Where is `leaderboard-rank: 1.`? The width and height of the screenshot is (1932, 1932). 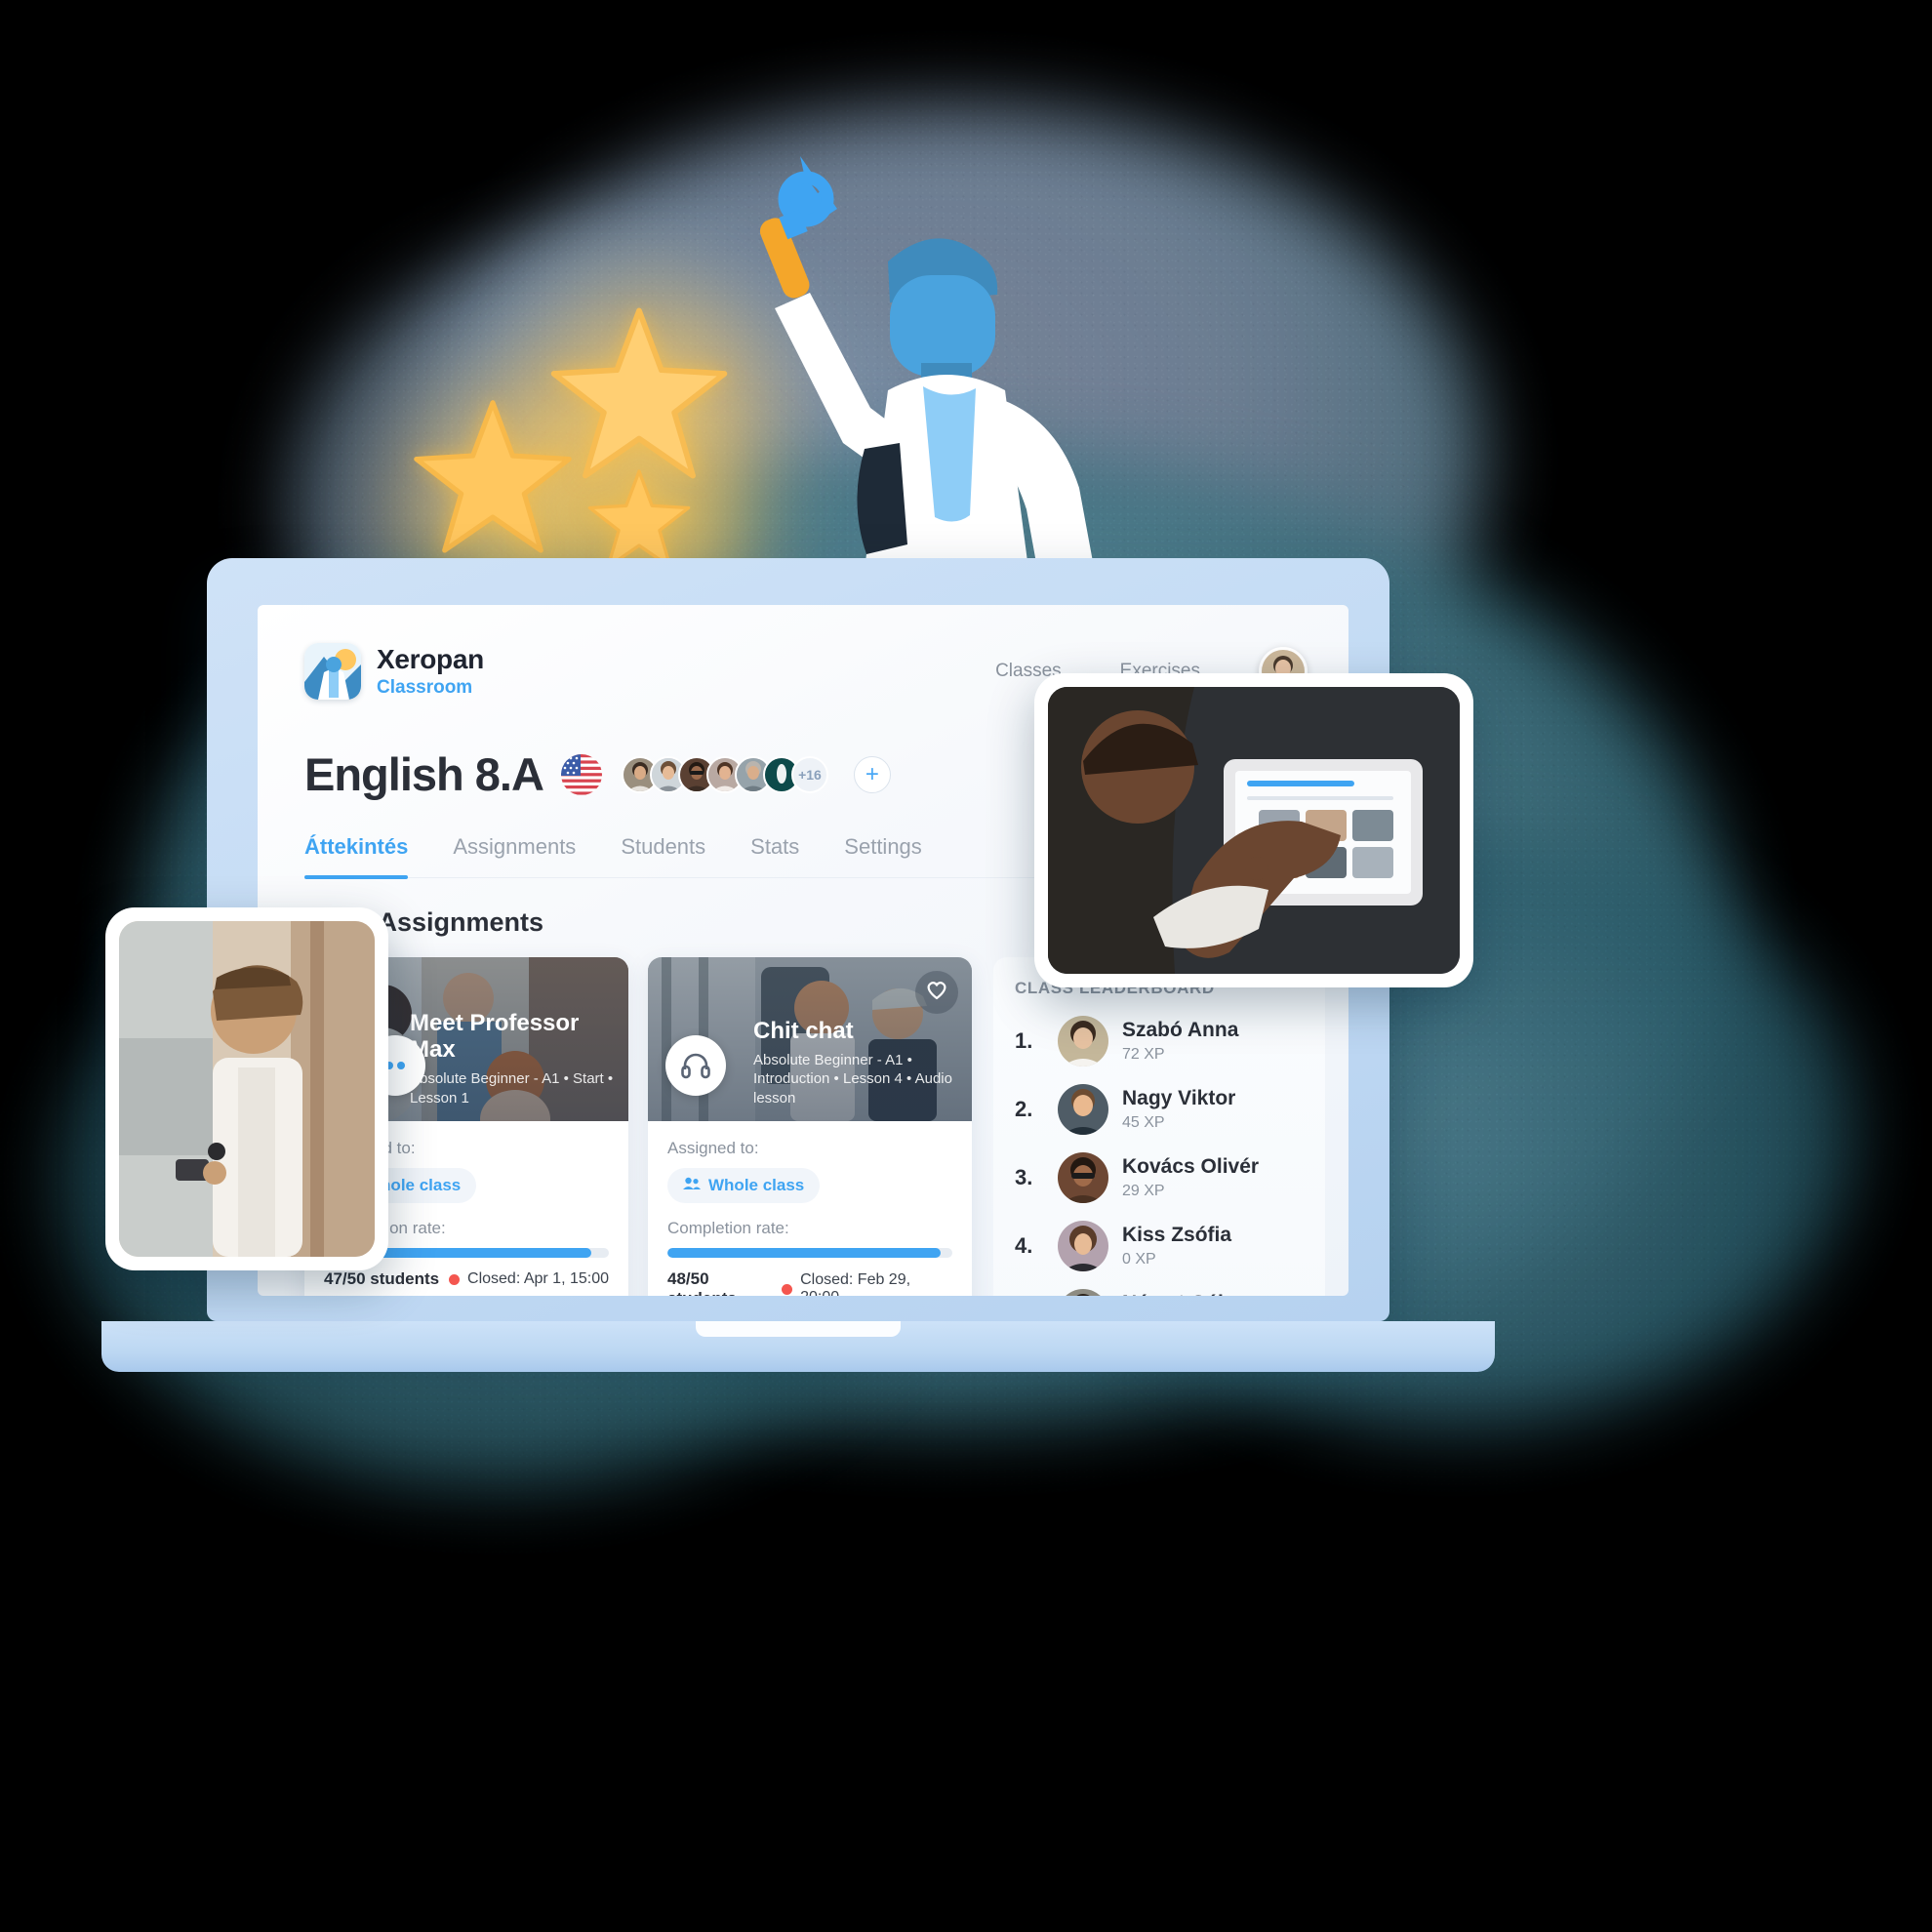
leaderboard-rank: 1. is located at coordinates (1024, 1040).